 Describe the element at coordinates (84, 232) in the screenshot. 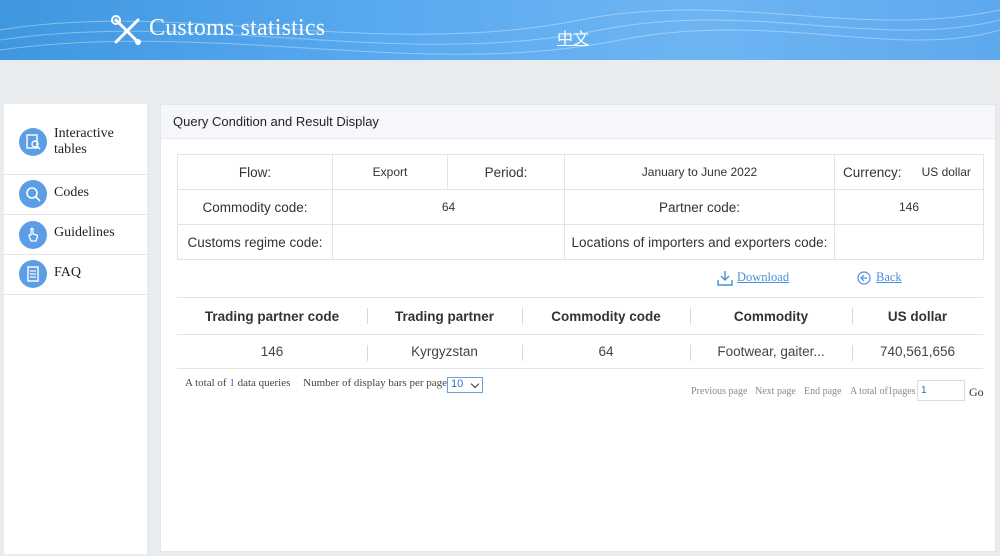

I see `sidebar-item-label: Guidelines` at that location.